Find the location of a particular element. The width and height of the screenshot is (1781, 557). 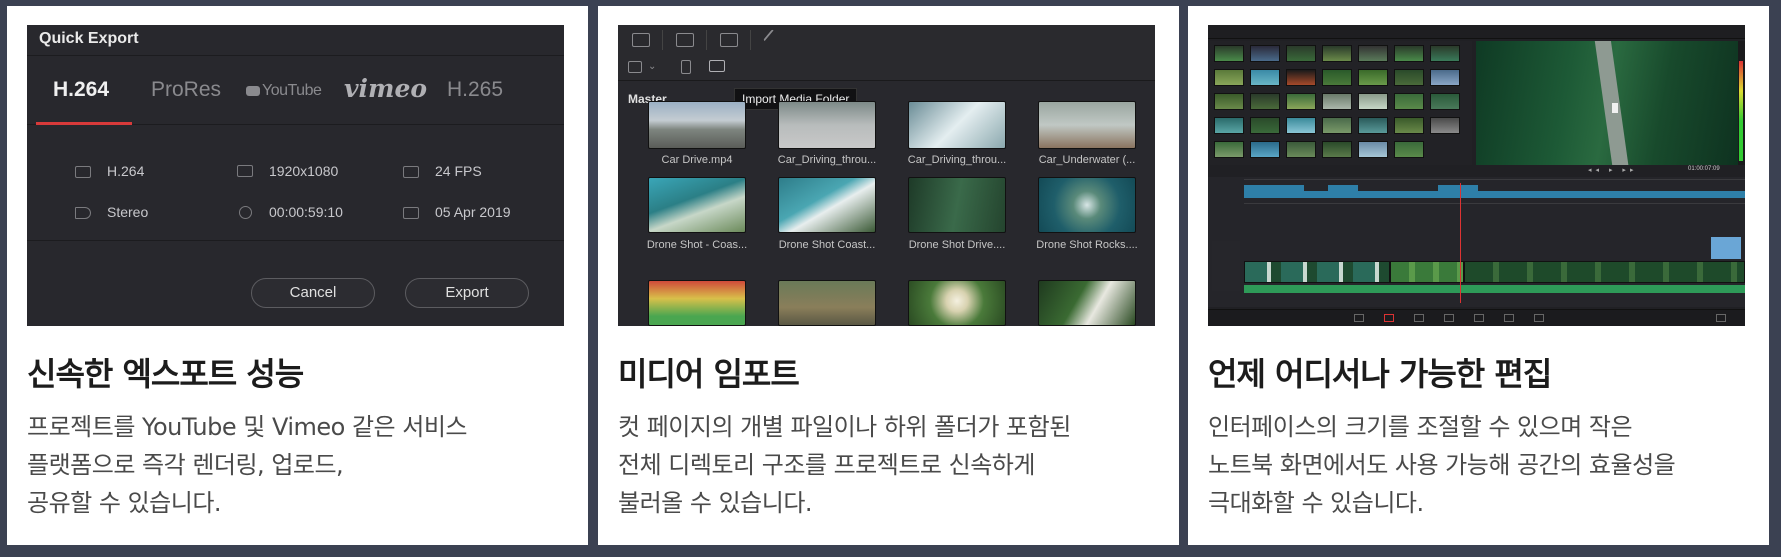

resolution-value: 1920x1080 is located at coordinates (304, 171).